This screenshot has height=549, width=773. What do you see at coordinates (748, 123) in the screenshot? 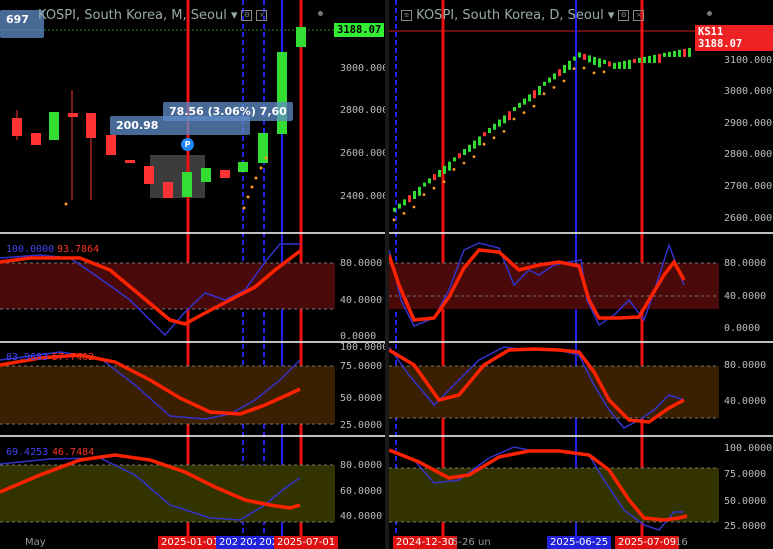
I see `y-tick: 2900.000` at bounding box center [748, 123].